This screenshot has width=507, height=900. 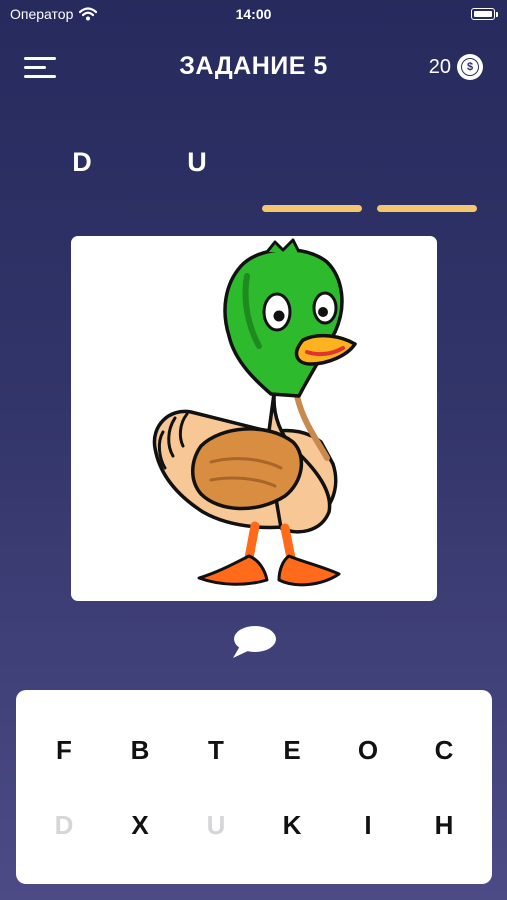 What do you see at coordinates (197, 162) in the screenshot?
I see `slot-letter: U` at bounding box center [197, 162].